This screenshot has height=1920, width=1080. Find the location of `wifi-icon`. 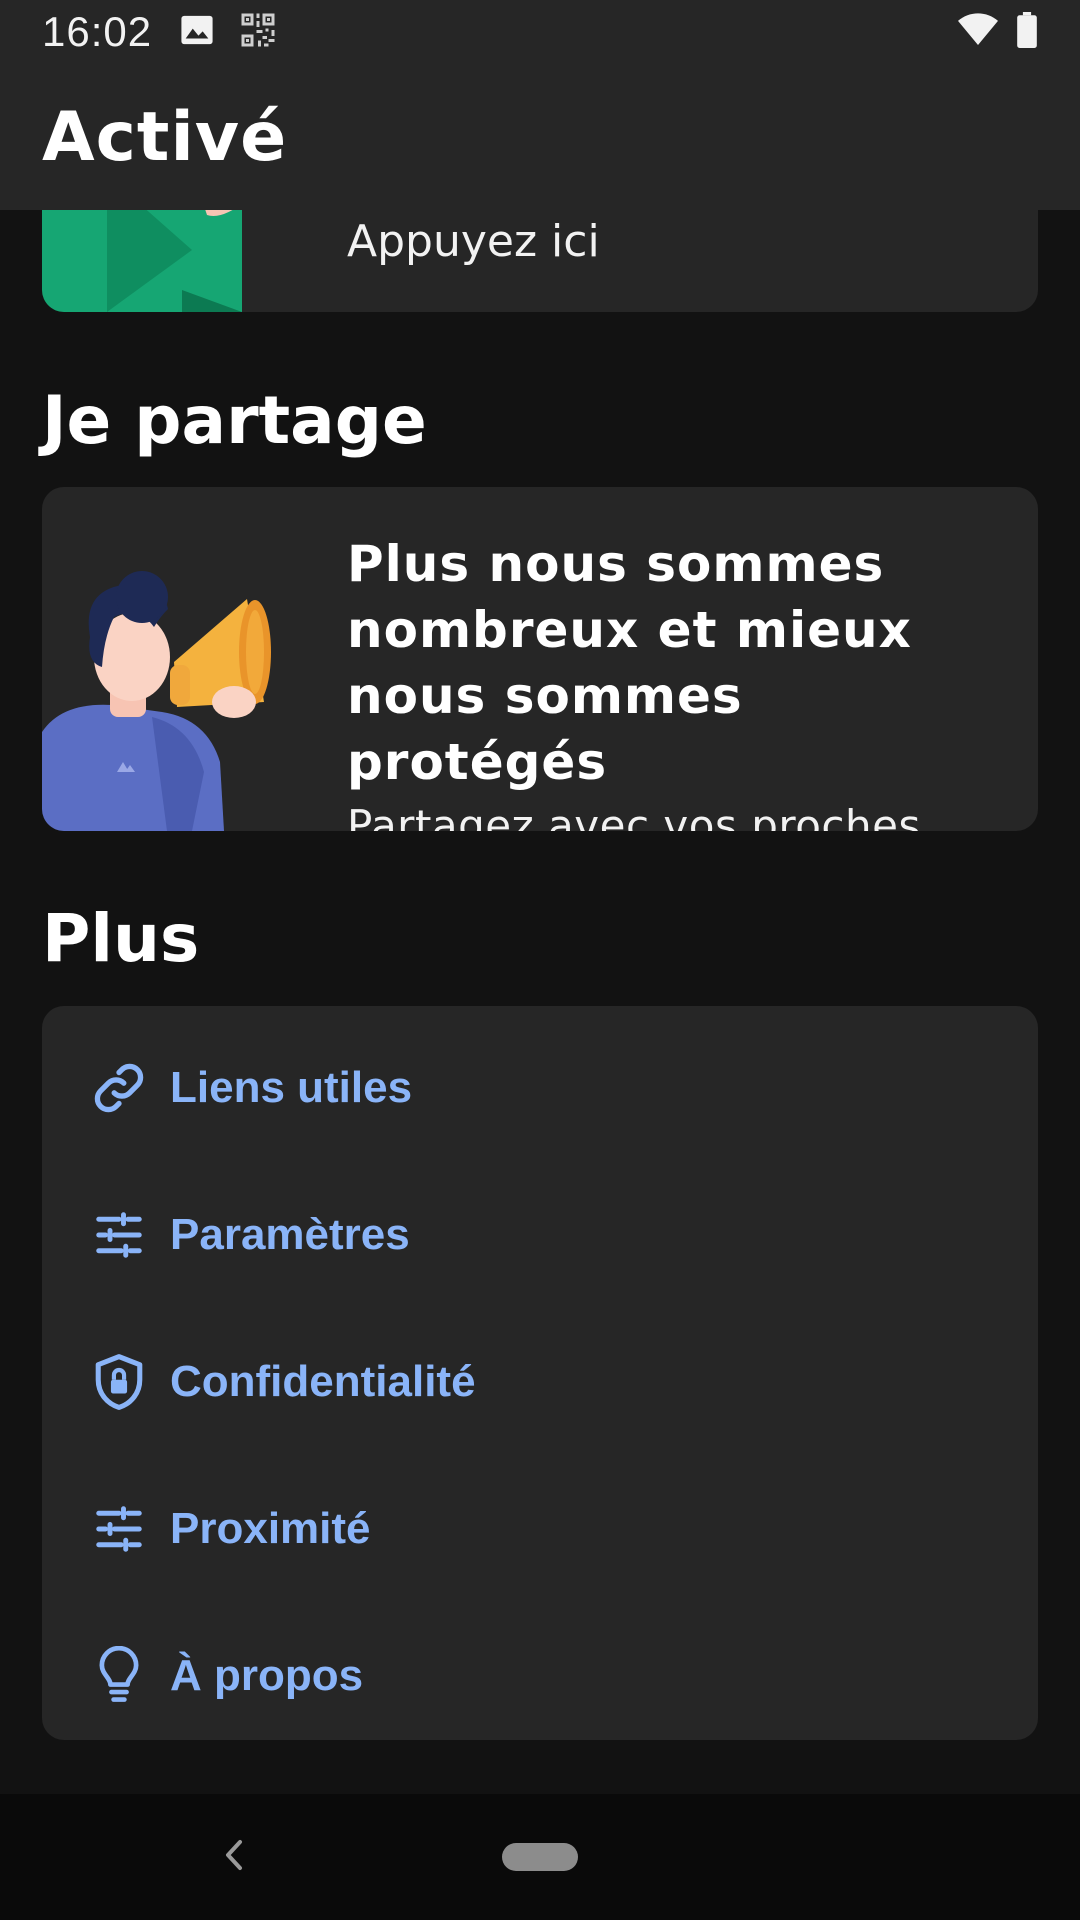

wifi-icon is located at coordinates (978, 32).